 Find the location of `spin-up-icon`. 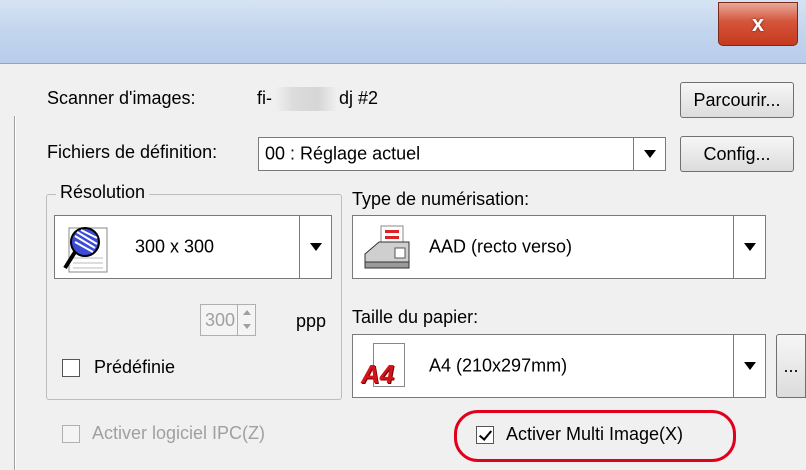

spin-up-icon is located at coordinates (247, 312).